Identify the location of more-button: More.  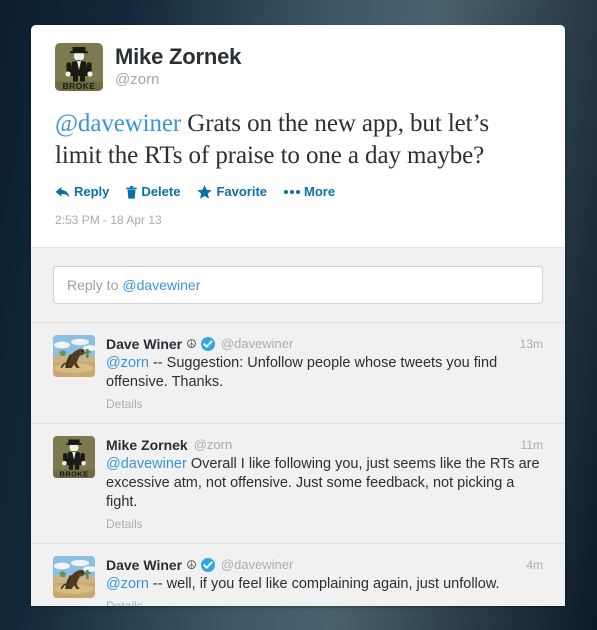
(309, 192).